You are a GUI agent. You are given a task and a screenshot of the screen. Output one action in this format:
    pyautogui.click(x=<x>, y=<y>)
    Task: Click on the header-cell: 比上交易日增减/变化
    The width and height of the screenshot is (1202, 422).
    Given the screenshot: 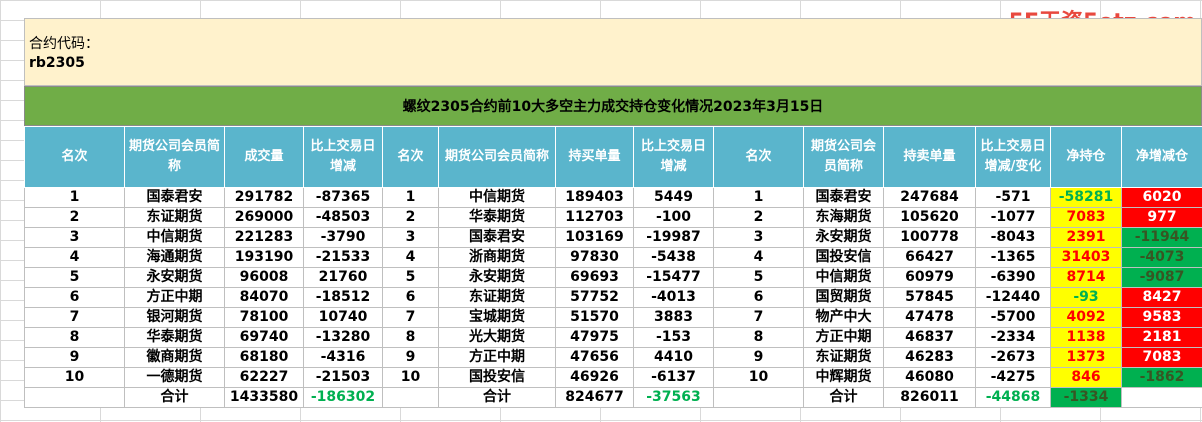 What is the action you would take?
    pyautogui.click(x=1013, y=157)
    